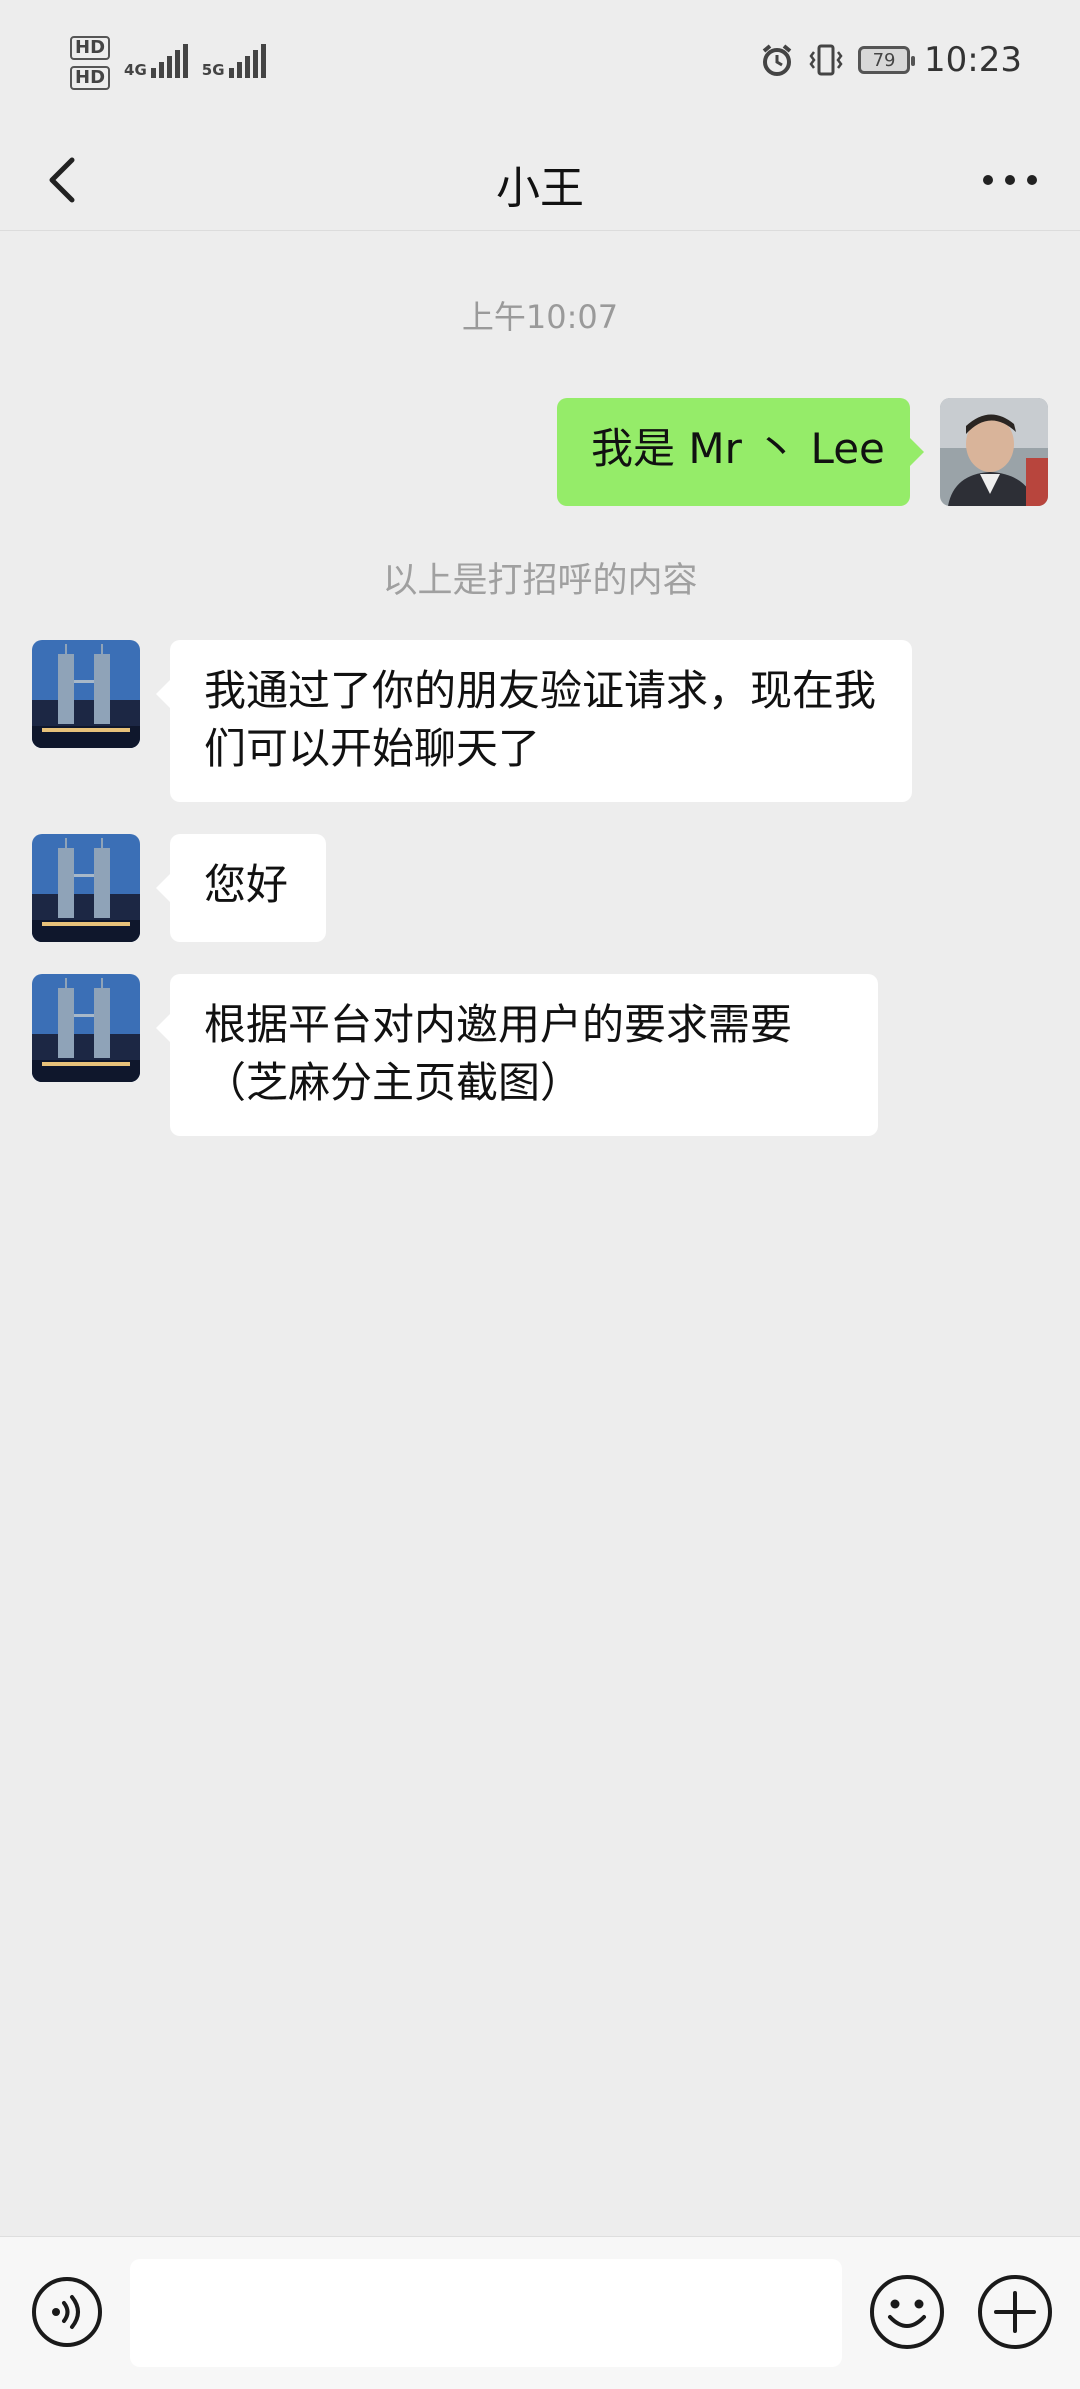 This screenshot has height=2389, width=1080. Describe the element at coordinates (738, 448) in the screenshot. I see `message-text: 我是 Mr 丶 Lee` at that location.